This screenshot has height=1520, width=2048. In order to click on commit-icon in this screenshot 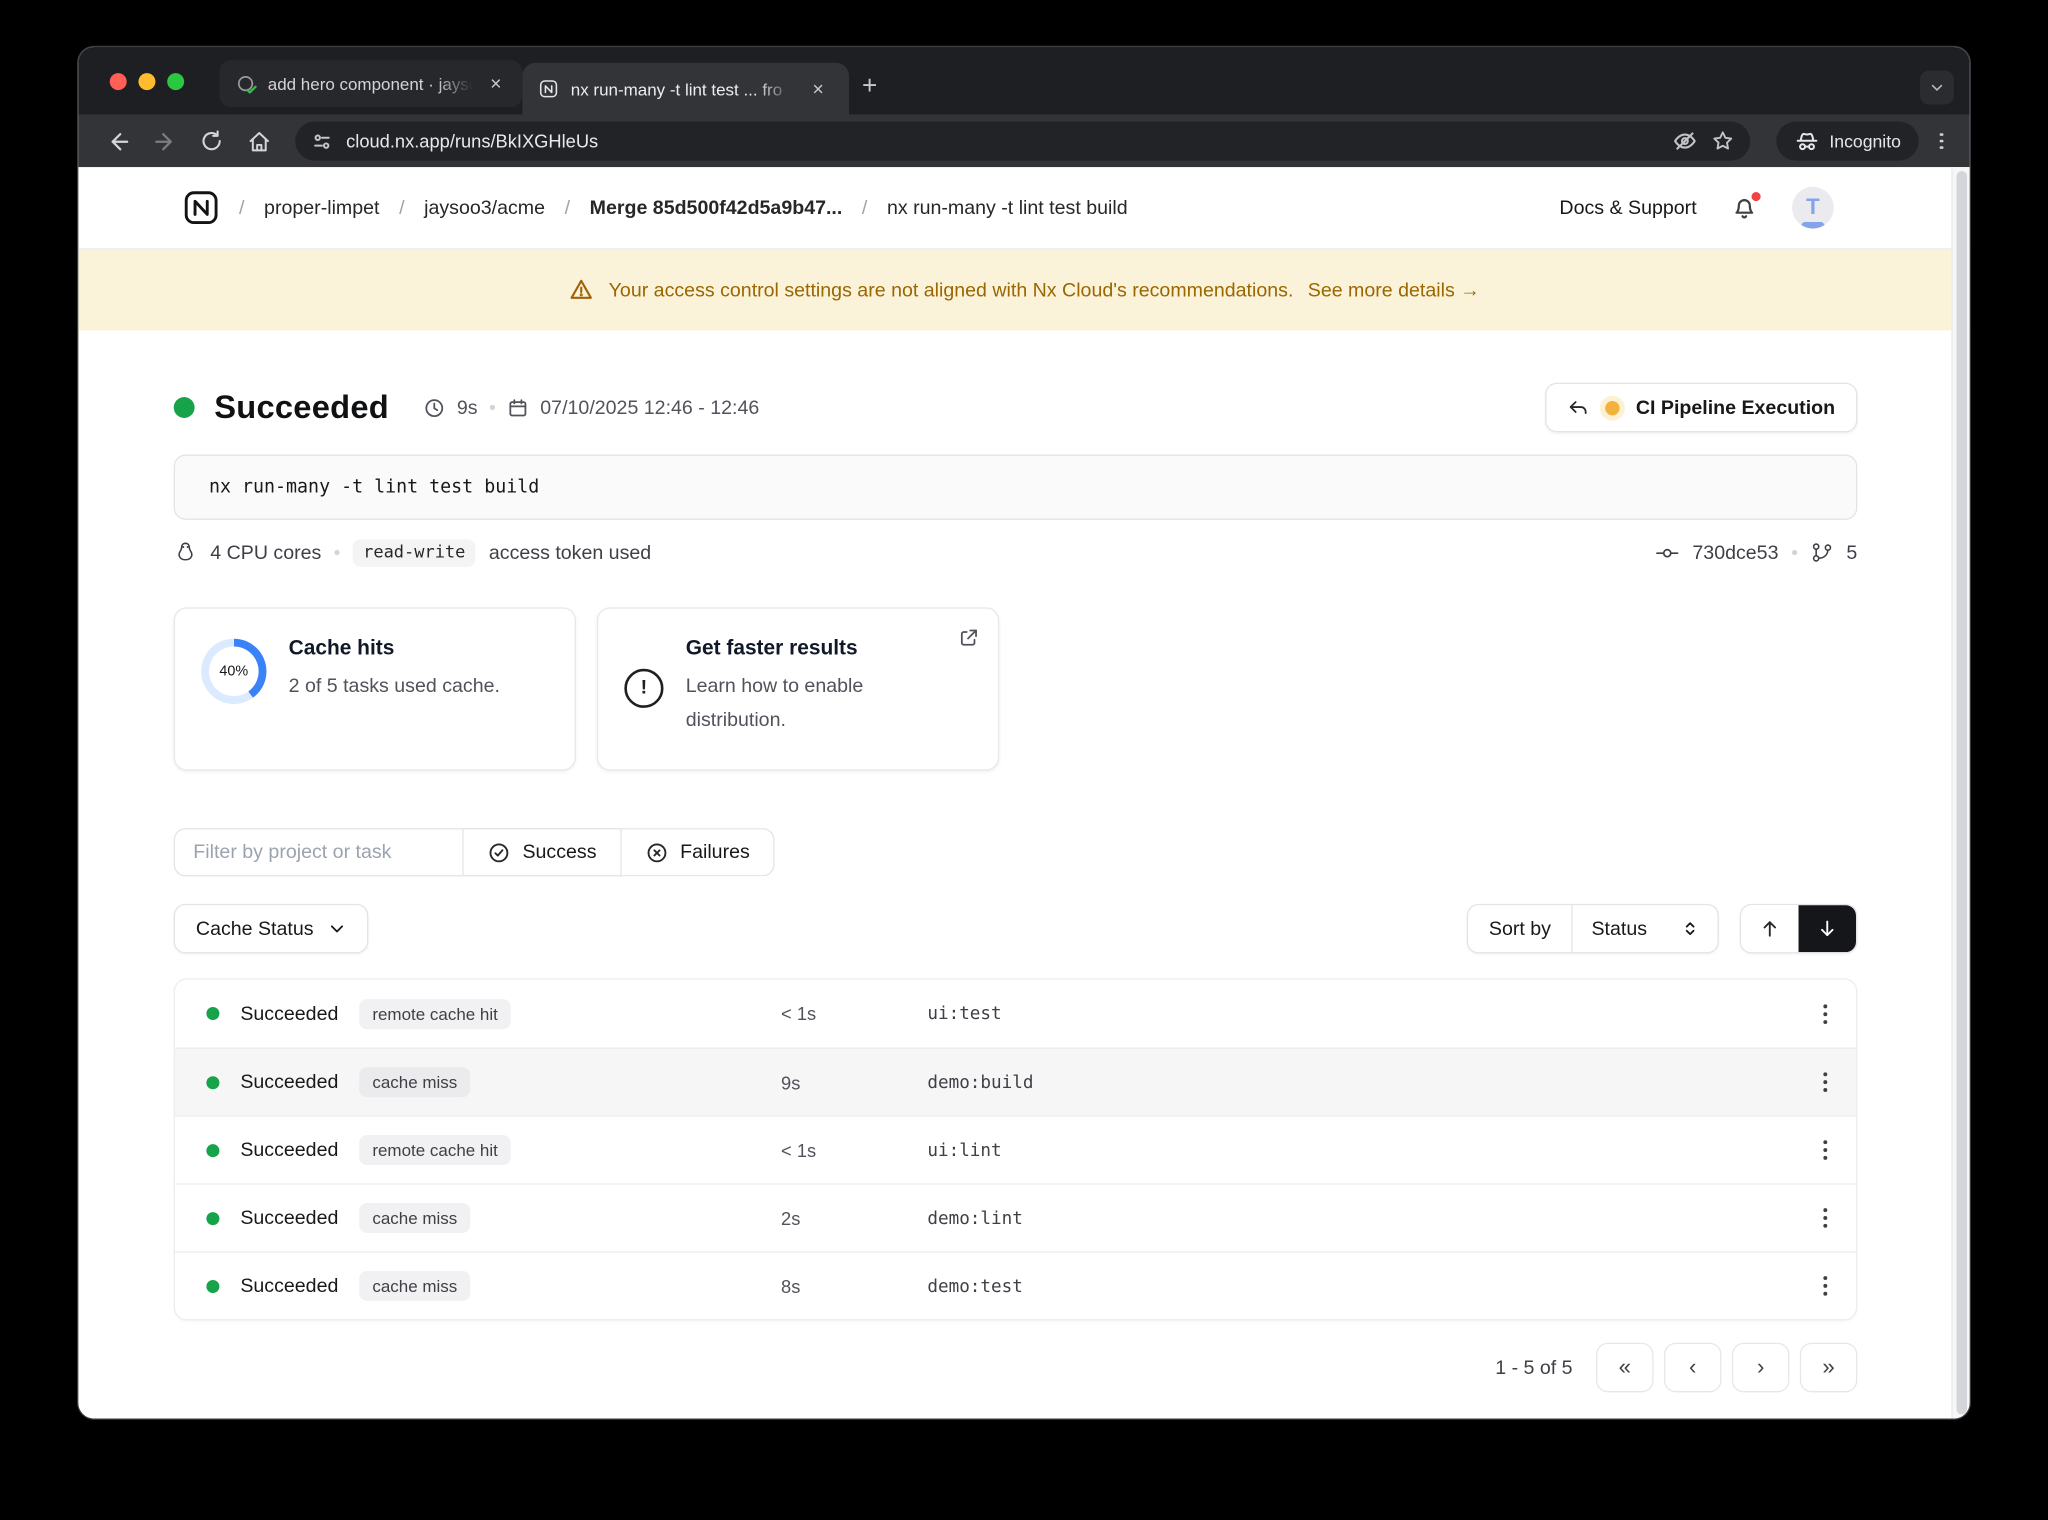, I will do `click(1667, 552)`.